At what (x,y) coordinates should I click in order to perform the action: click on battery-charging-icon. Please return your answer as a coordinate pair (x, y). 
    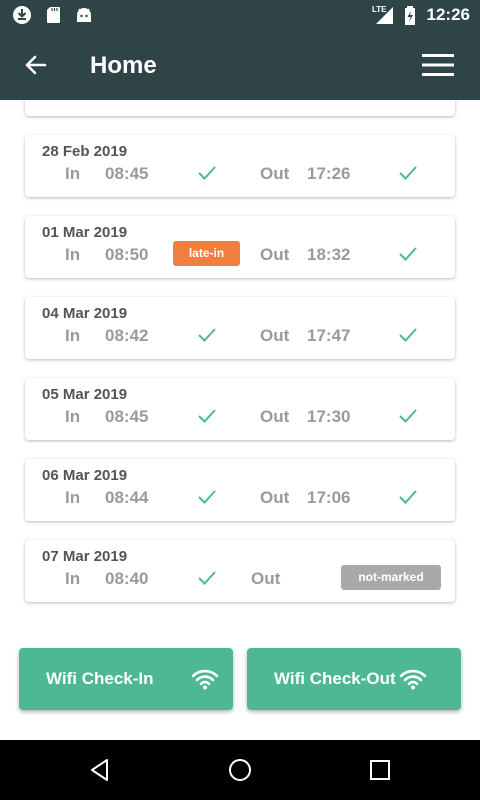
    Looking at the image, I should click on (410, 15).